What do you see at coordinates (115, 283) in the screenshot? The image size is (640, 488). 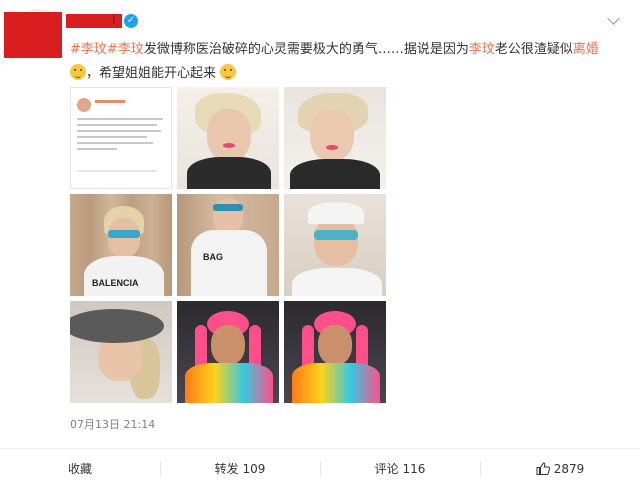 I see `shirt-text: BALENCIA` at bounding box center [115, 283].